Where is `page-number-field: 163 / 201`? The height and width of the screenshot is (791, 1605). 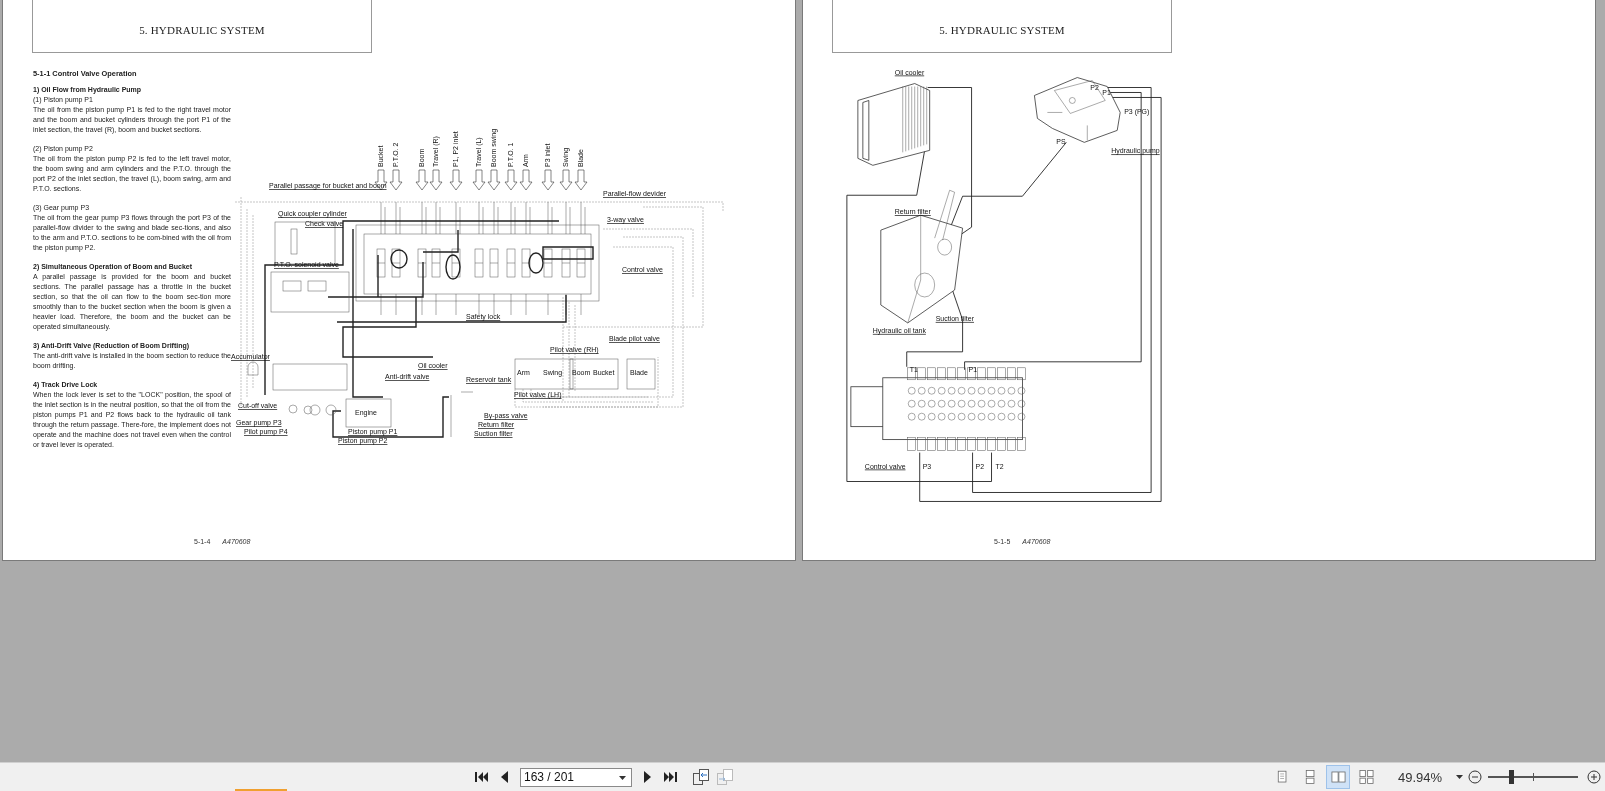
page-number-field: 163 / 201 is located at coordinates (576, 777).